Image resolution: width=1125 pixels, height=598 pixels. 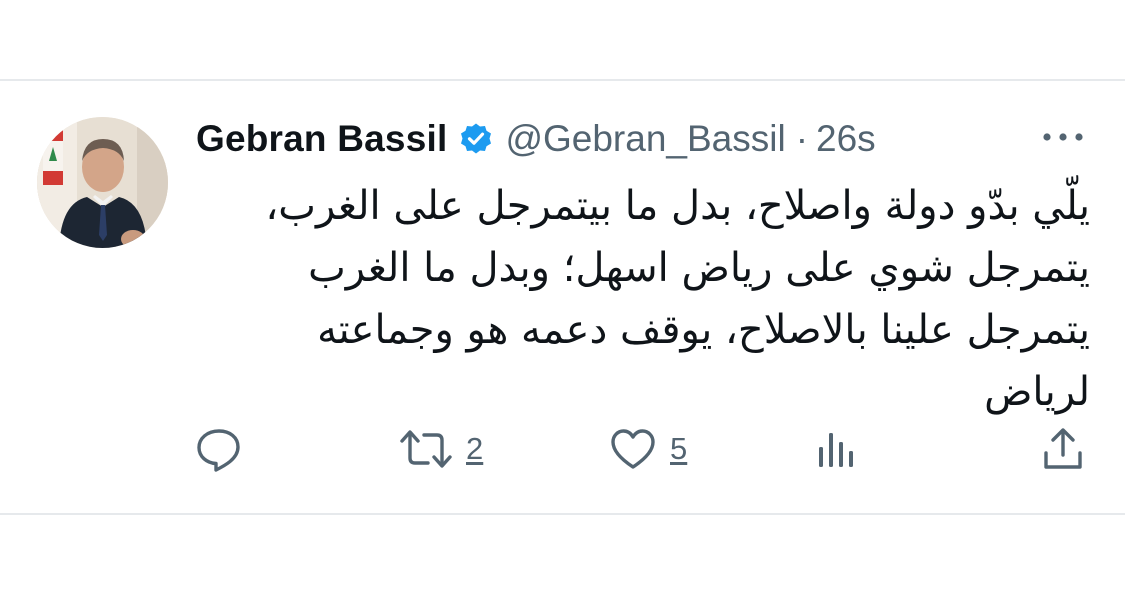 I want to click on retweet-icon, so click(x=426, y=449).